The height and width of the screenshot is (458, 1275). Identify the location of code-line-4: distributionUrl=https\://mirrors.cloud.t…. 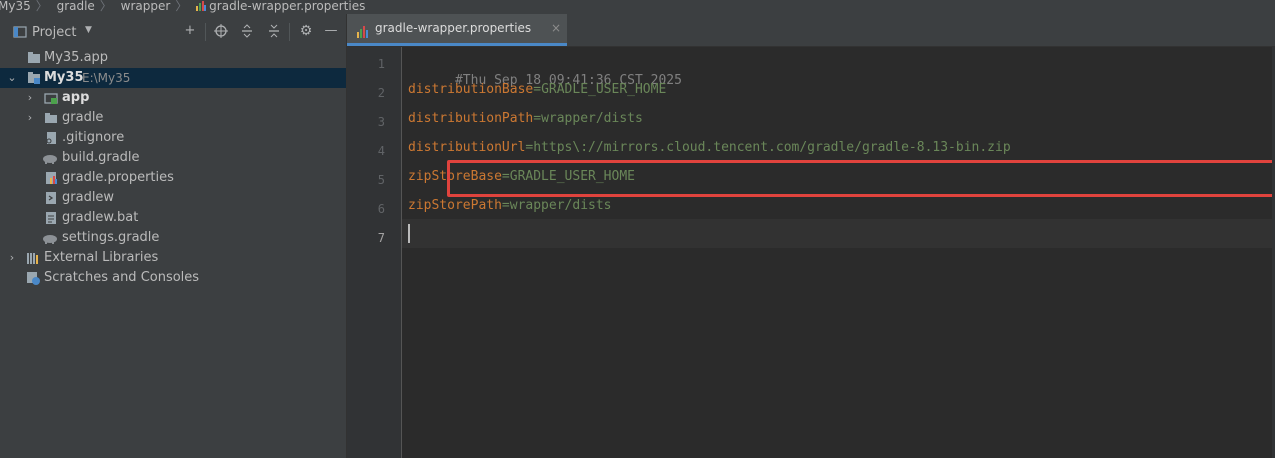
(709, 148).